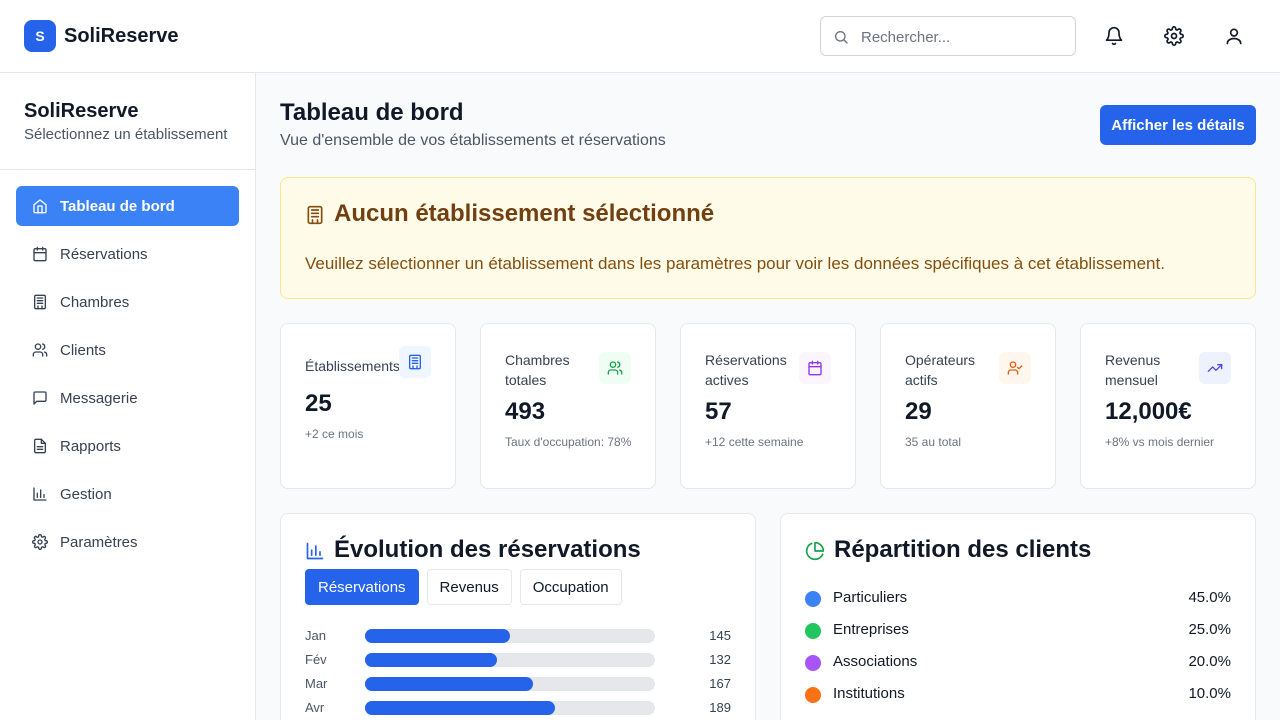 The image size is (1280, 720). I want to click on card-title: Évolution des réservations, so click(487, 549).